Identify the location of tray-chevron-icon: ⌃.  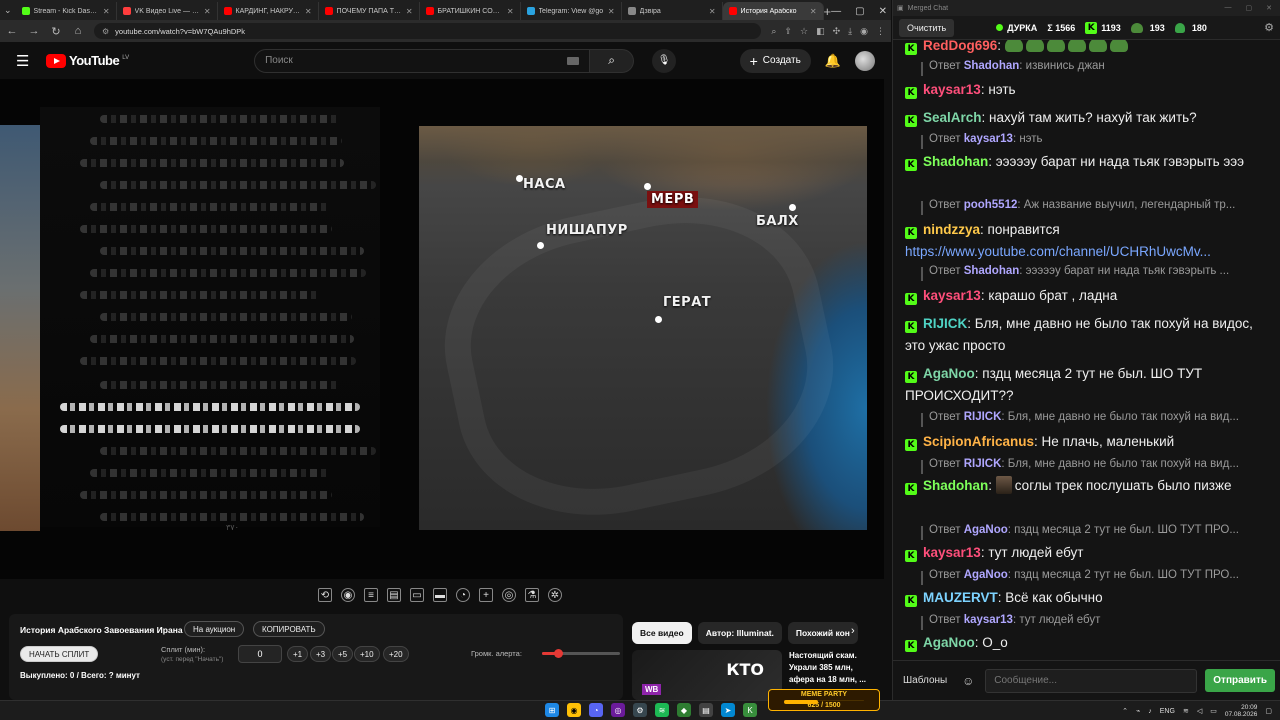
(1125, 711).